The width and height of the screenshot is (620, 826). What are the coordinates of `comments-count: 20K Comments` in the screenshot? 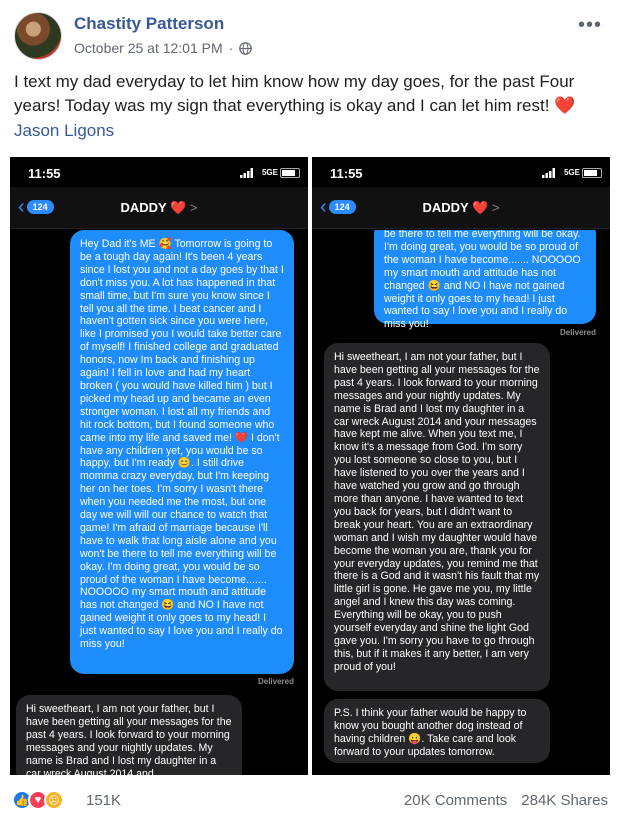 It's located at (455, 800).